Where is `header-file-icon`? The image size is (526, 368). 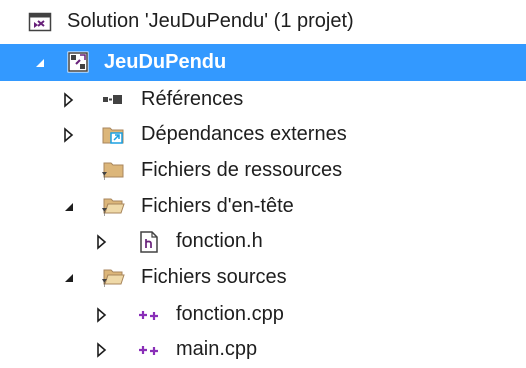 header-file-icon is located at coordinates (149, 242).